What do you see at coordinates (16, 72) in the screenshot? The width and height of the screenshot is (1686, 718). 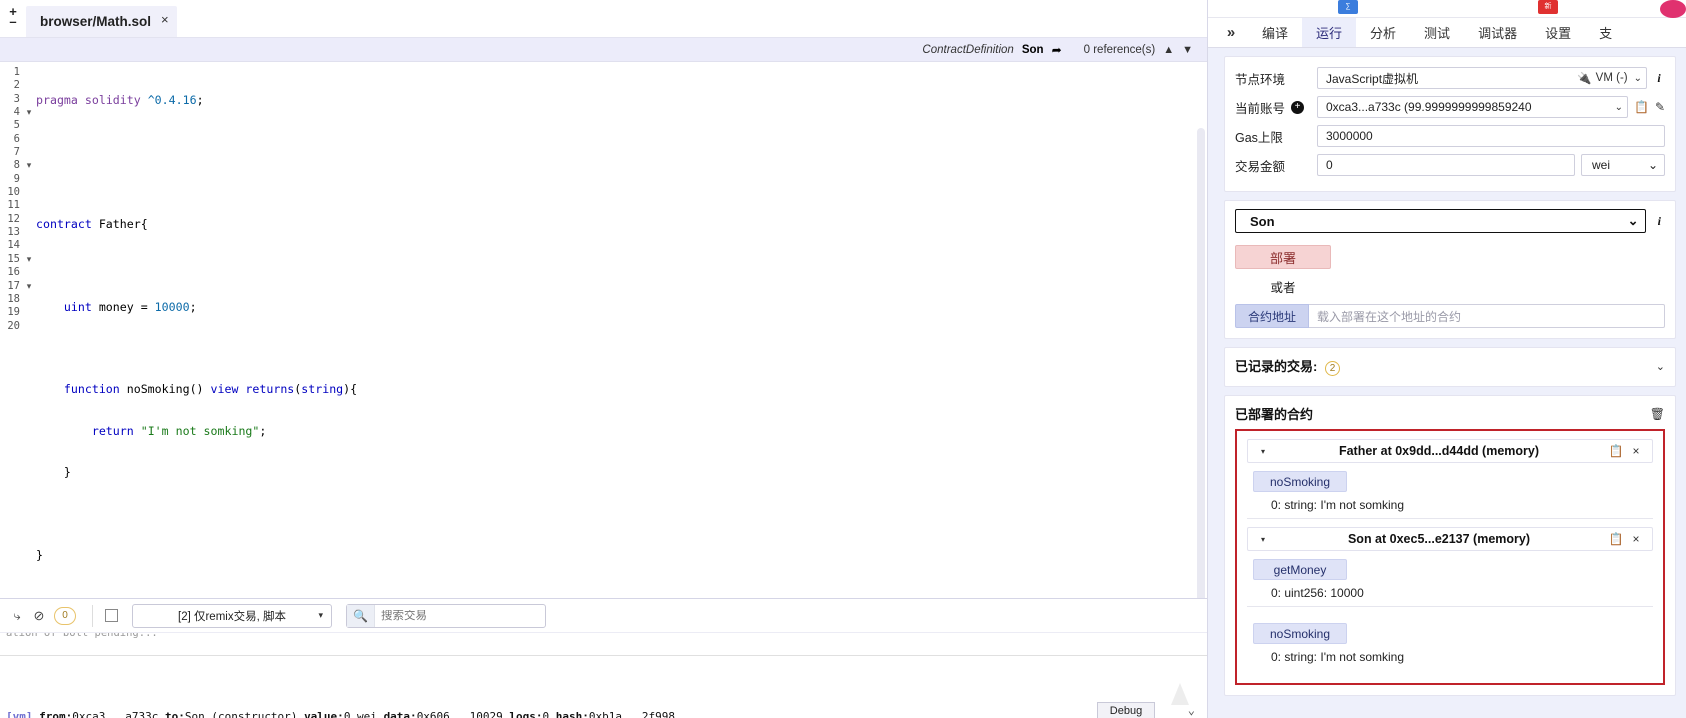 I see `line-number: 1` at bounding box center [16, 72].